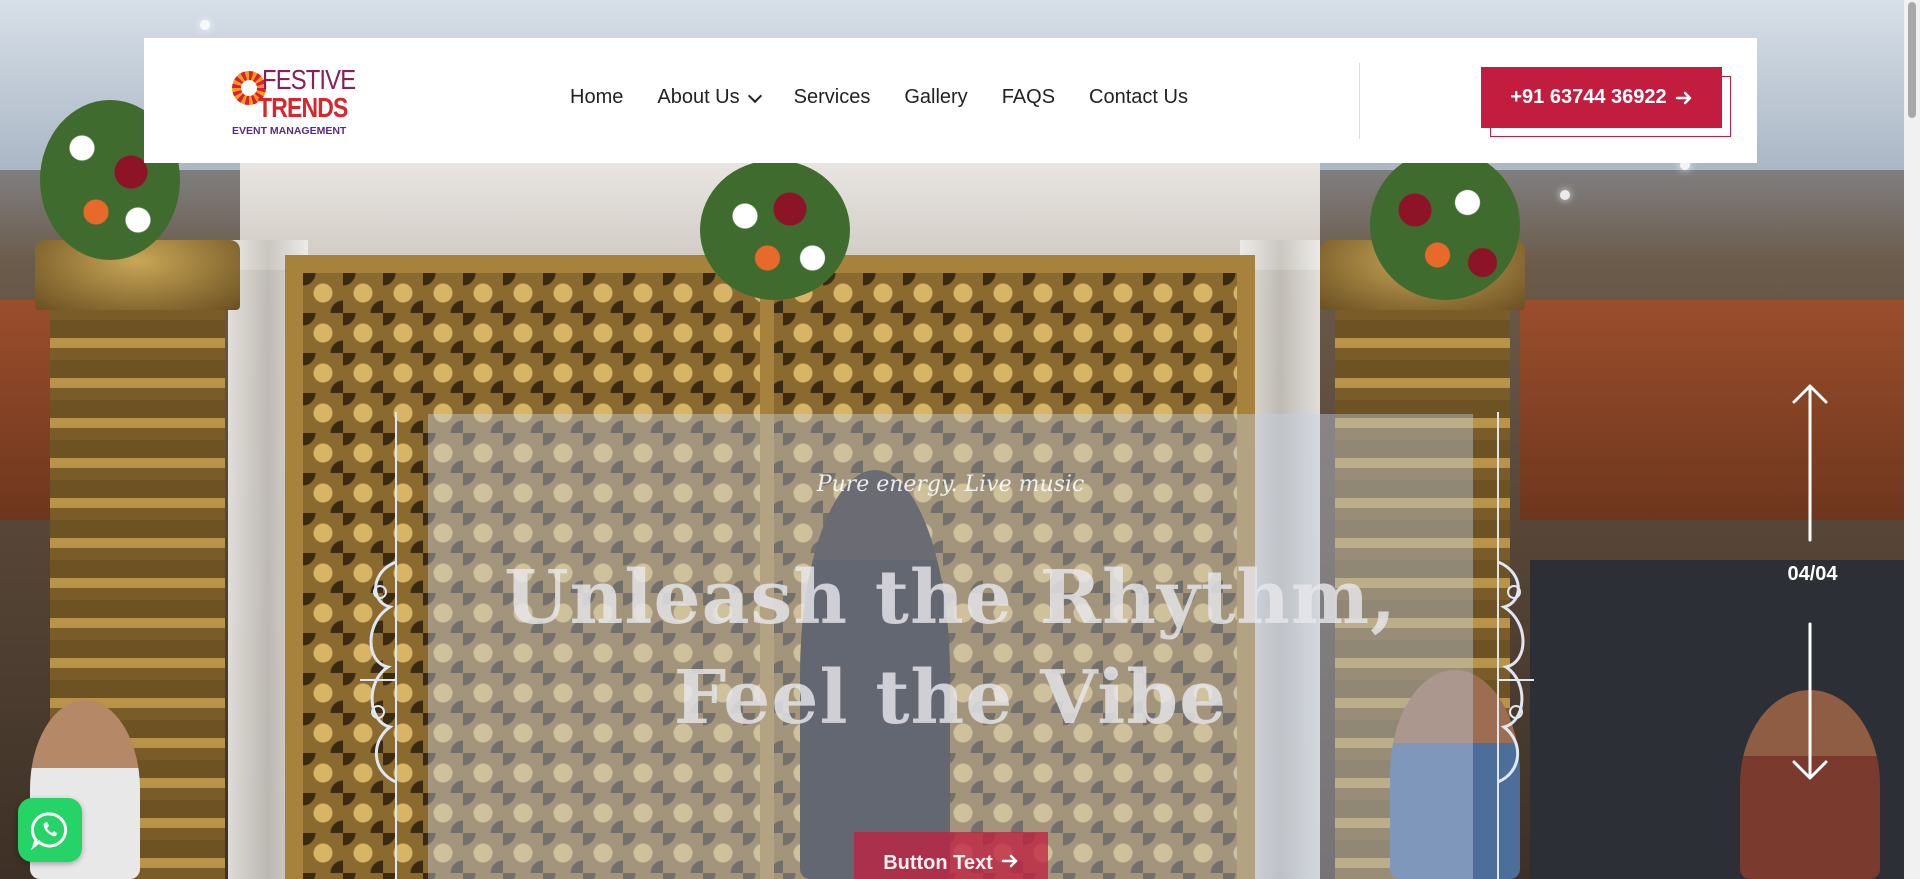  I want to click on nav-item-label: Contact Us, so click(1138, 97).